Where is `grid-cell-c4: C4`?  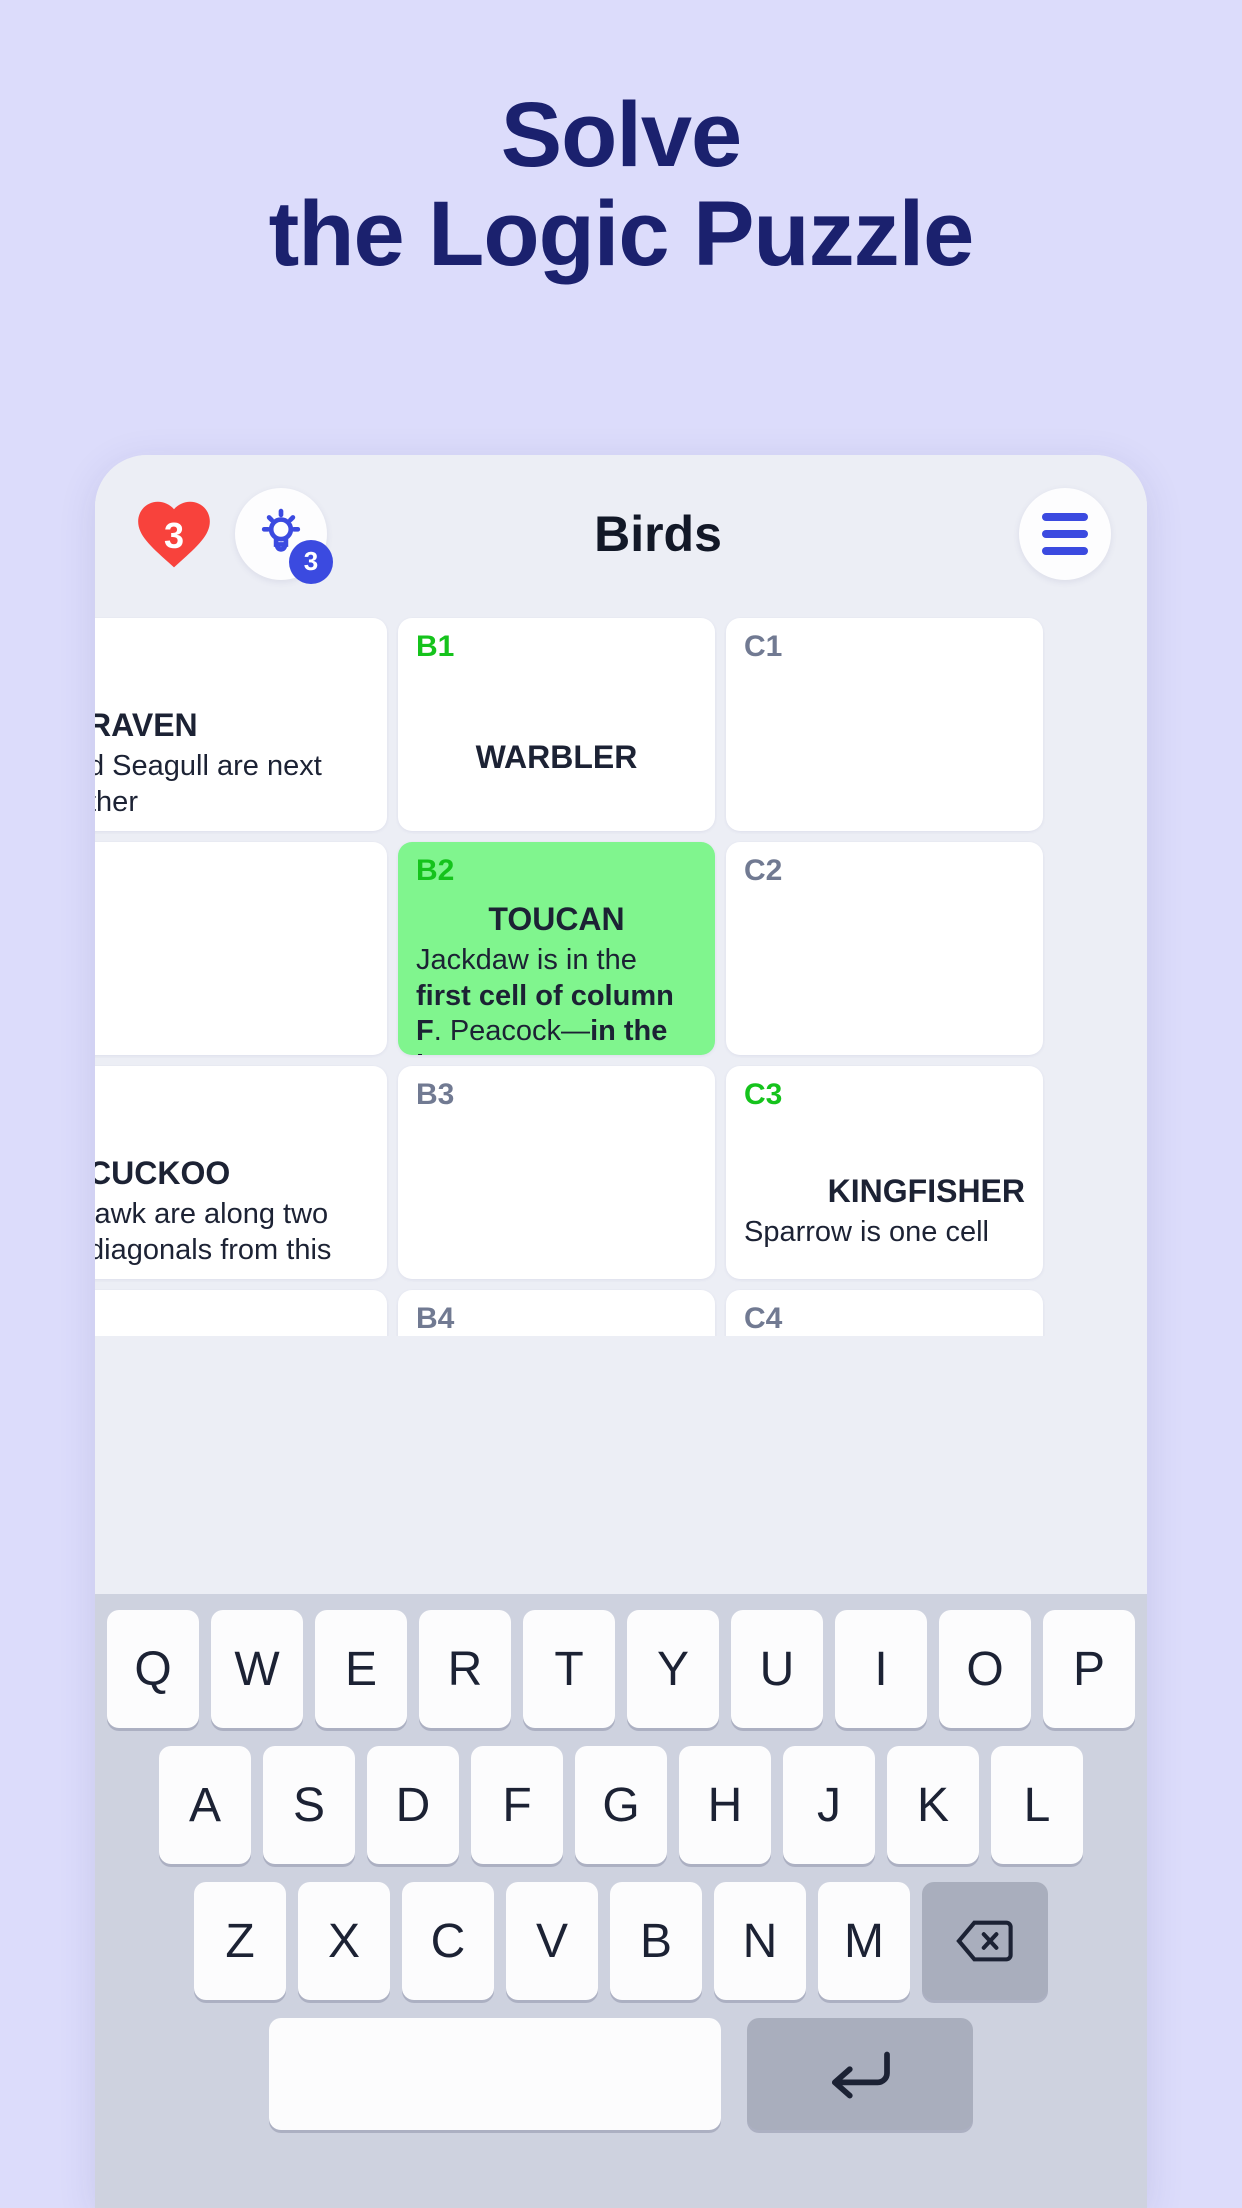 grid-cell-c4: C4 is located at coordinates (884, 1313).